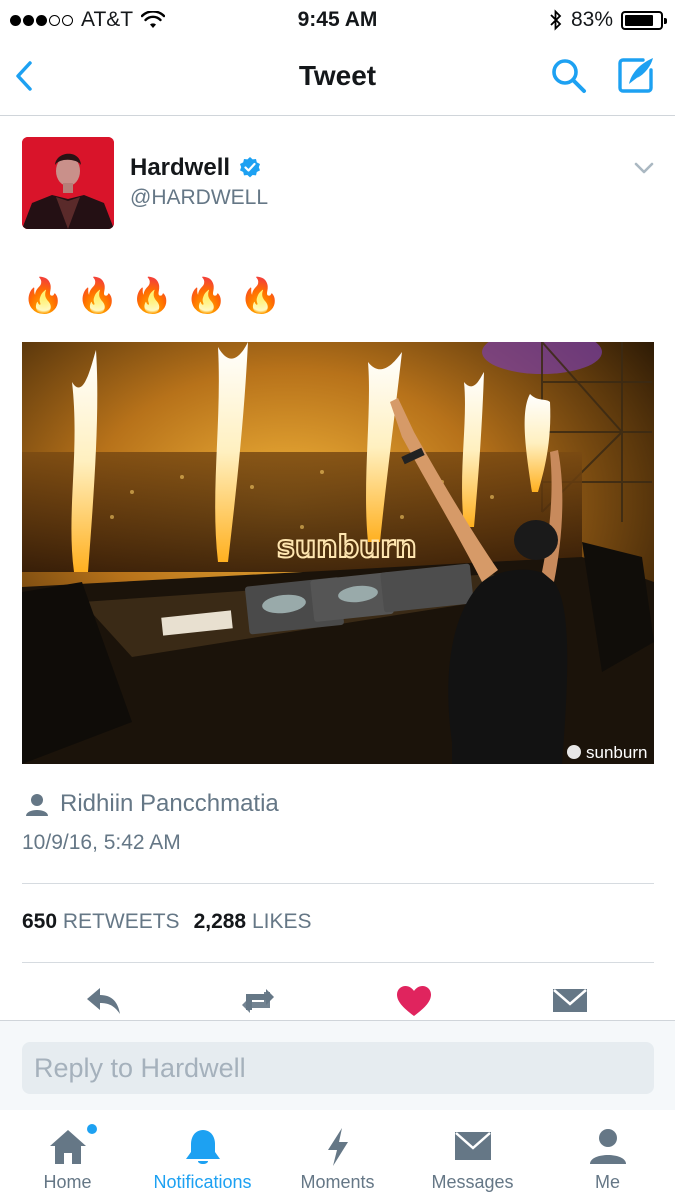  What do you see at coordinates (92, 1129) in the screenshot?
I see `home-badge` at bounding box center [92, 1129].